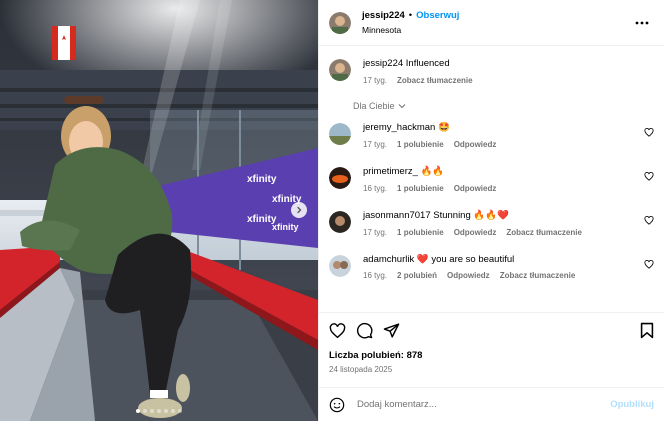 The image size is (664, 421). I want to click on comment-username: adamchurlik, so click(388, 259).